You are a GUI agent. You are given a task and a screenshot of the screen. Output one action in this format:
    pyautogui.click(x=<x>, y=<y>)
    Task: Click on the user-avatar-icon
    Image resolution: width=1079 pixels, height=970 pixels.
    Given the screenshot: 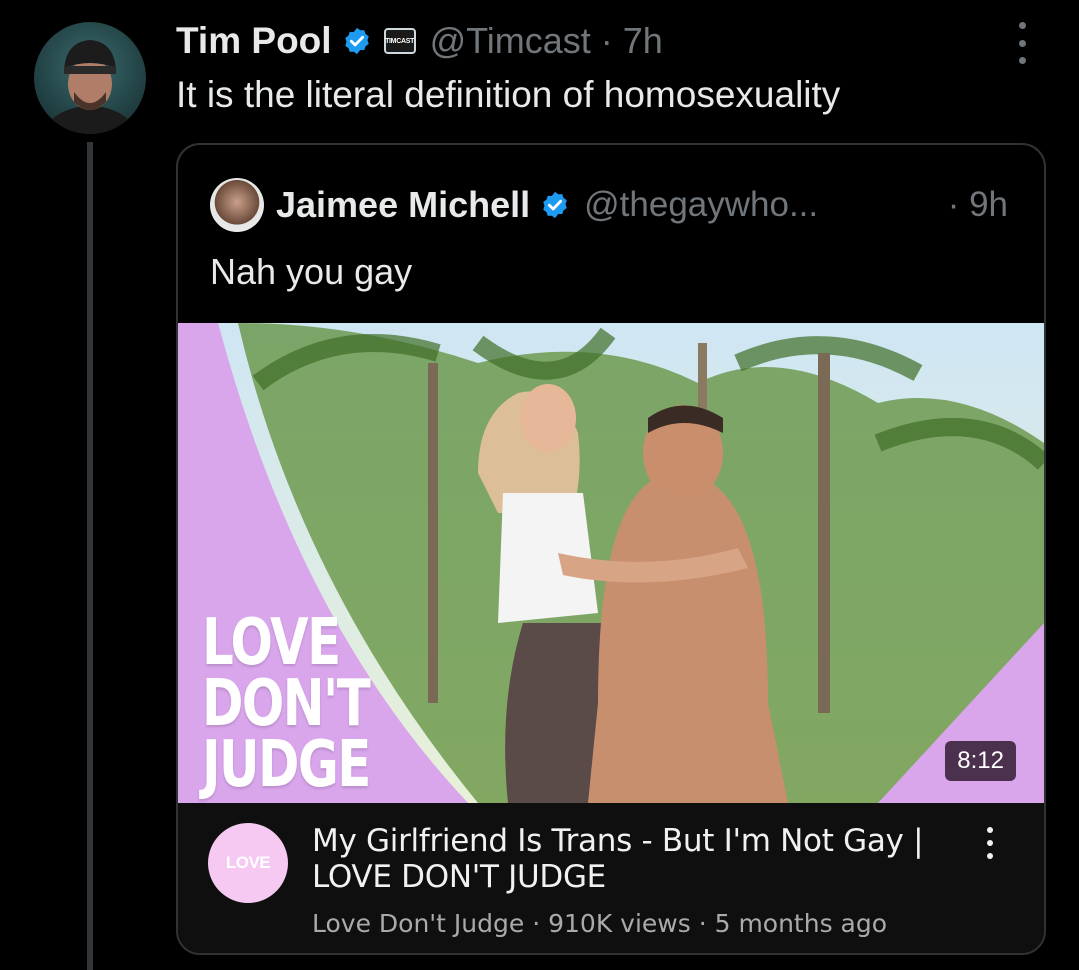 What is the action you would take?
    pyautogui.click(x=90, y=87)
    